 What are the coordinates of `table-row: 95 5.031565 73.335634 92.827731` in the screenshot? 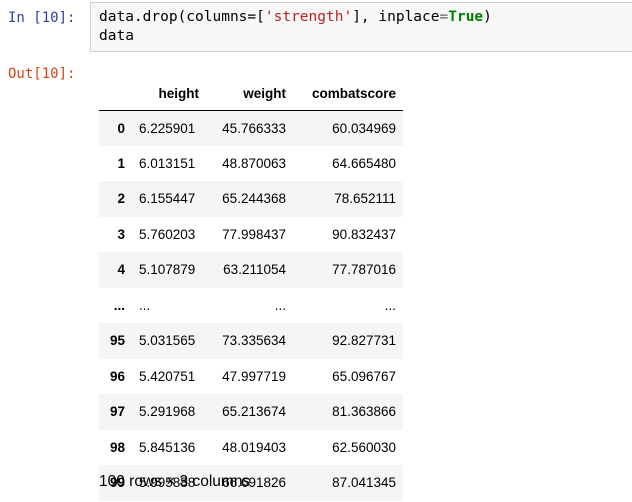 It's located at (251, 341).